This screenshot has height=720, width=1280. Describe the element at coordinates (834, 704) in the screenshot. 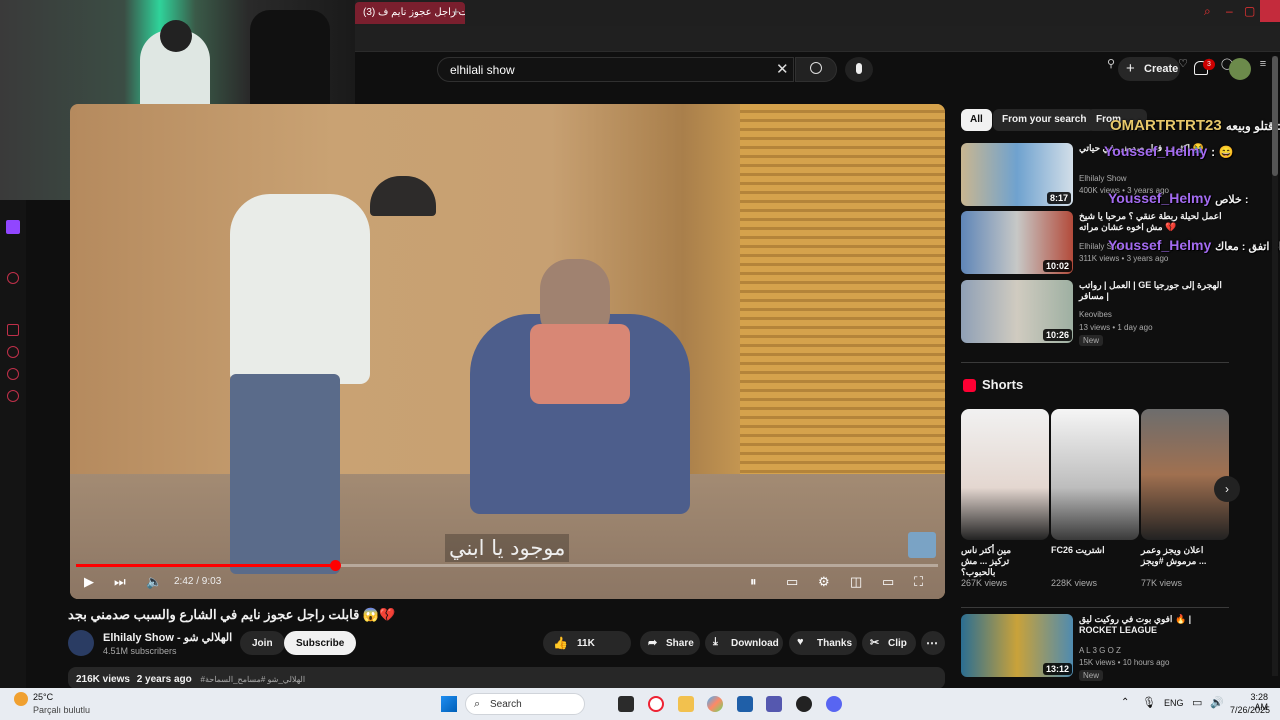

I see `discord-icon` at that location.